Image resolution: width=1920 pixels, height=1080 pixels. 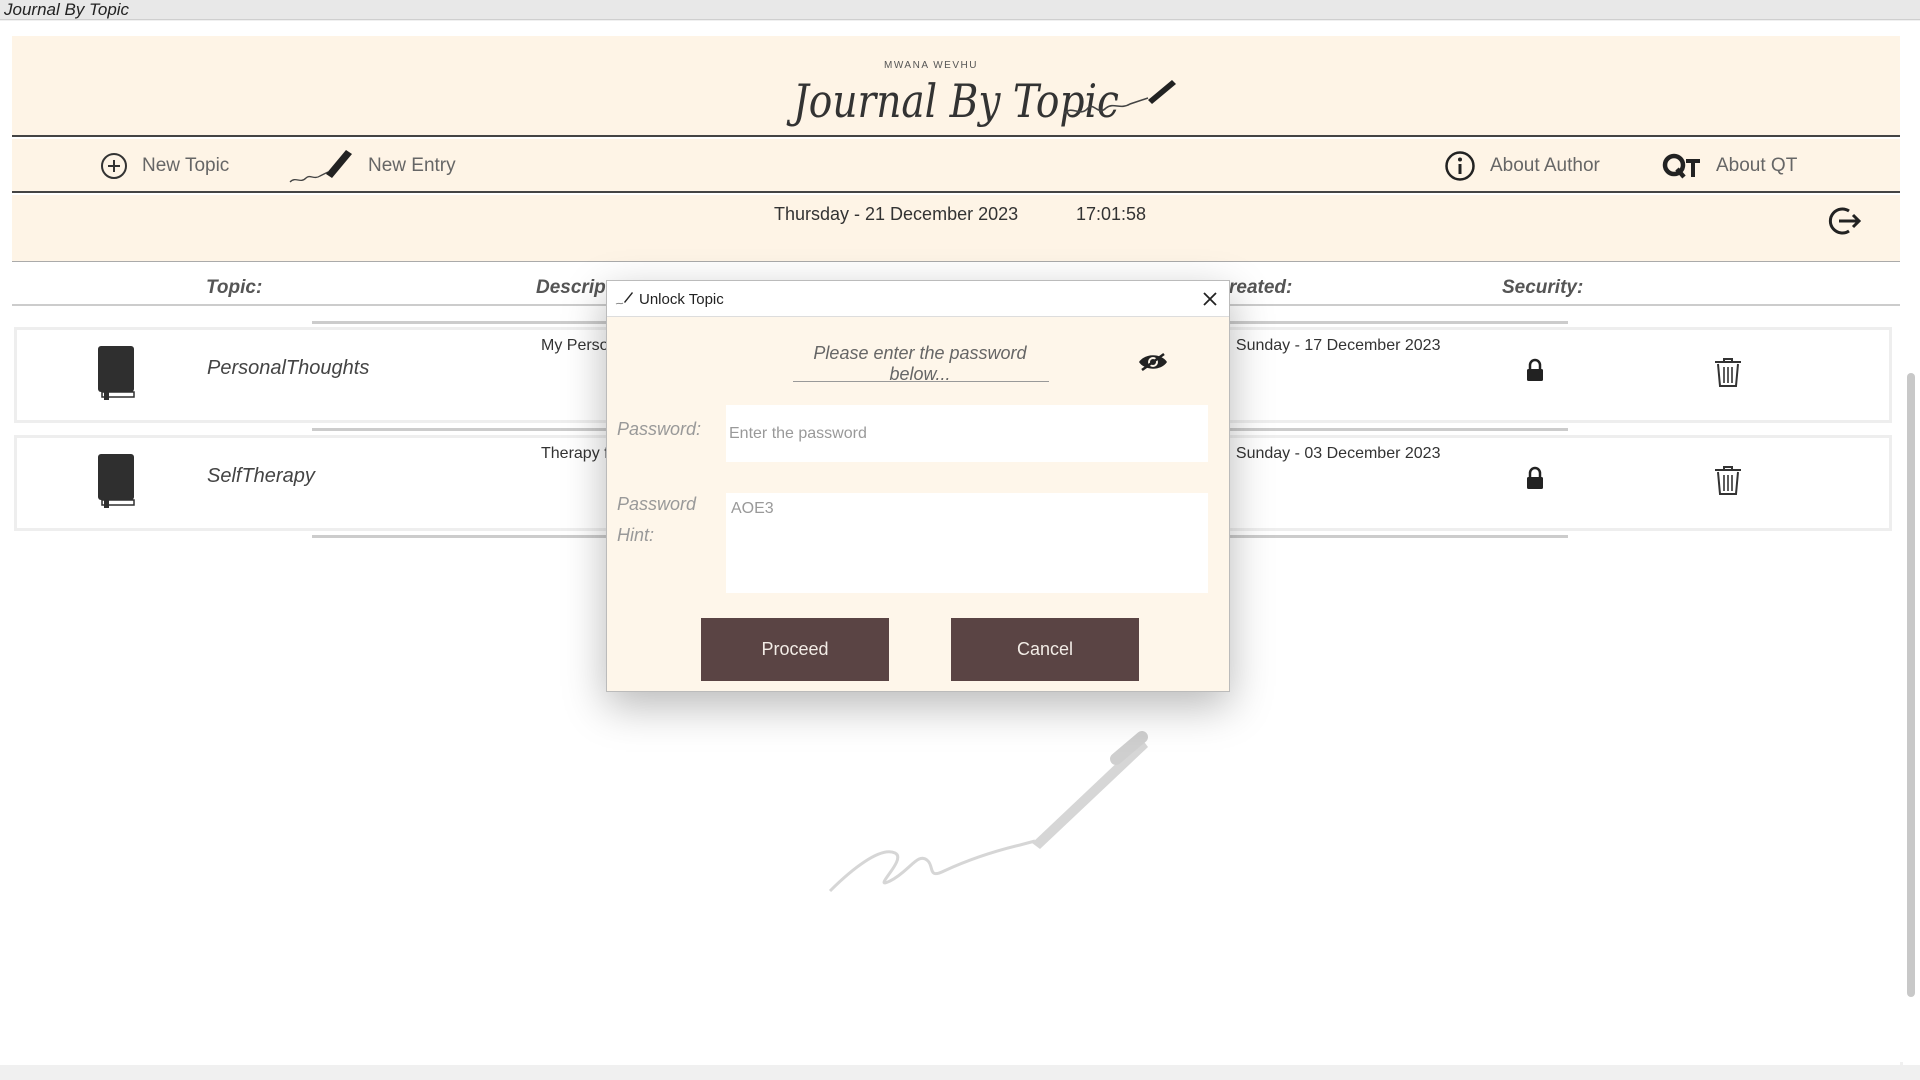 I want to click on hint-label-line1: Password, so click(x=657, y=504).